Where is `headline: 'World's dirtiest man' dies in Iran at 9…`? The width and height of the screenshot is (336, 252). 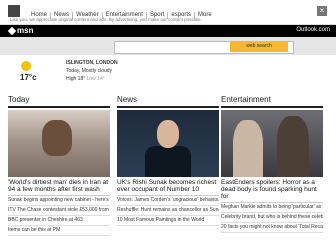 headline: 'World's dirtiest man' dies in Iran at 9… is located at coordinates (59, 187).